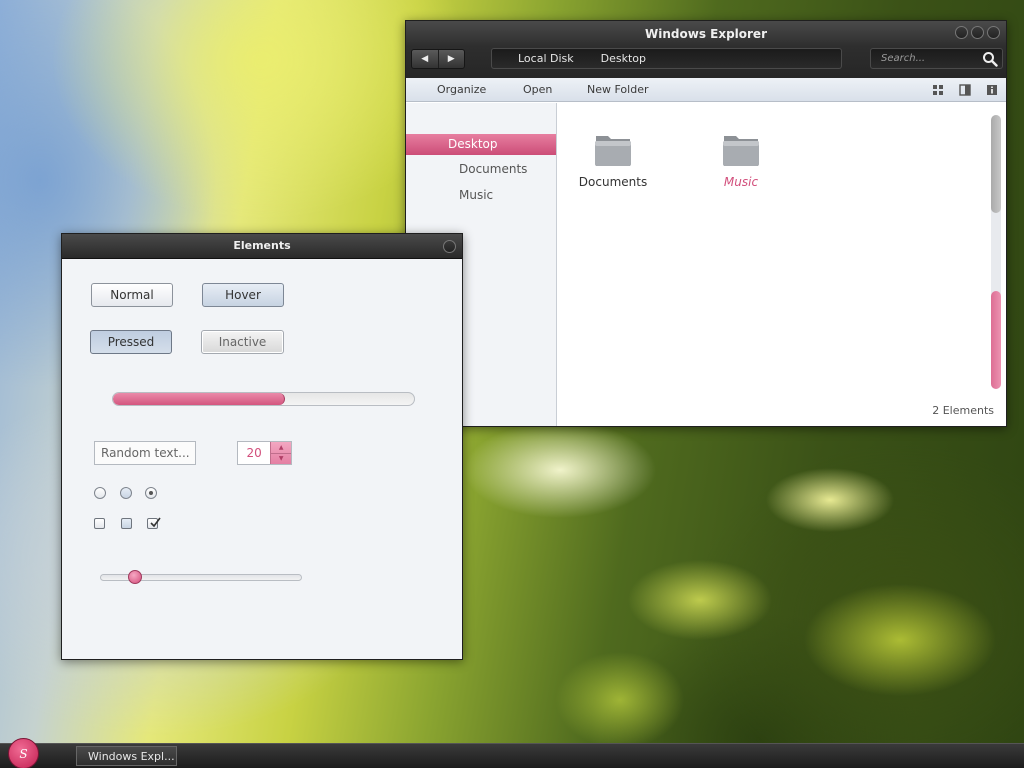  Describe the element at coordinates (242, 342) in the screenshot. I see `inactive-button: Inactive` at that location.